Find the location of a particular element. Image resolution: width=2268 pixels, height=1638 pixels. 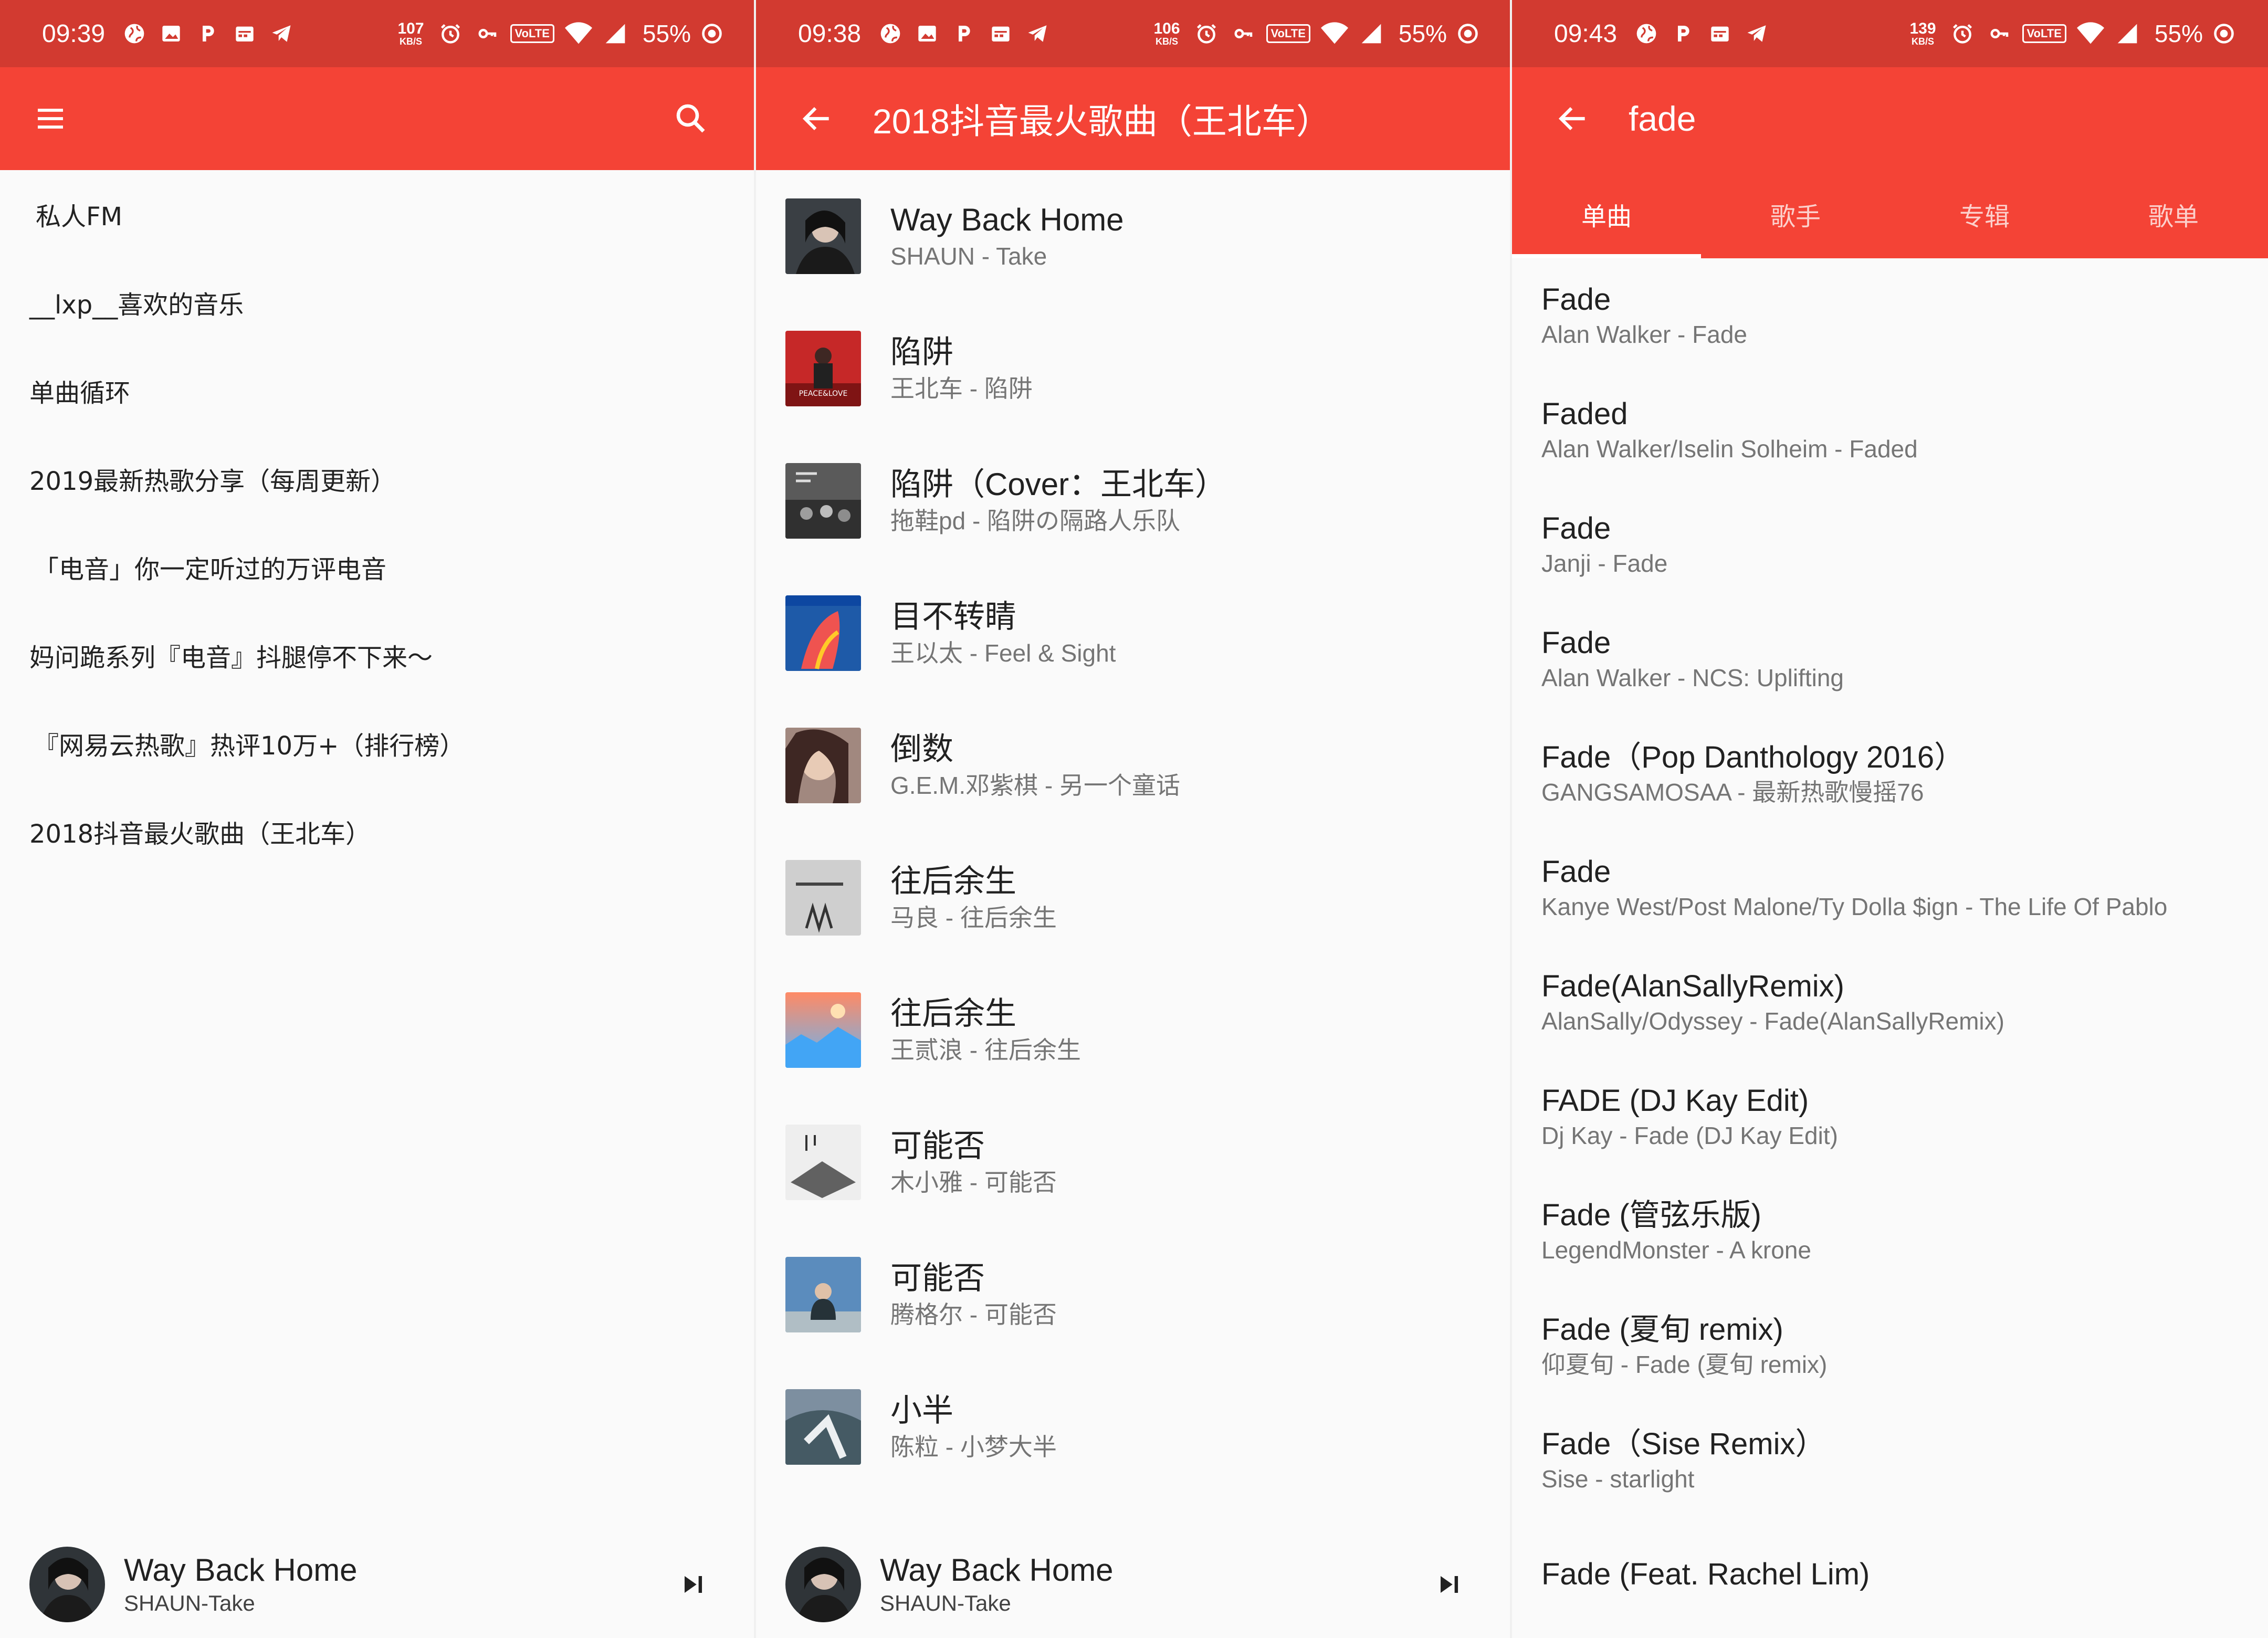

result-row: Faded Alan Walker/Iselin Solheim - Faded is located at coordinates (1890, 430).